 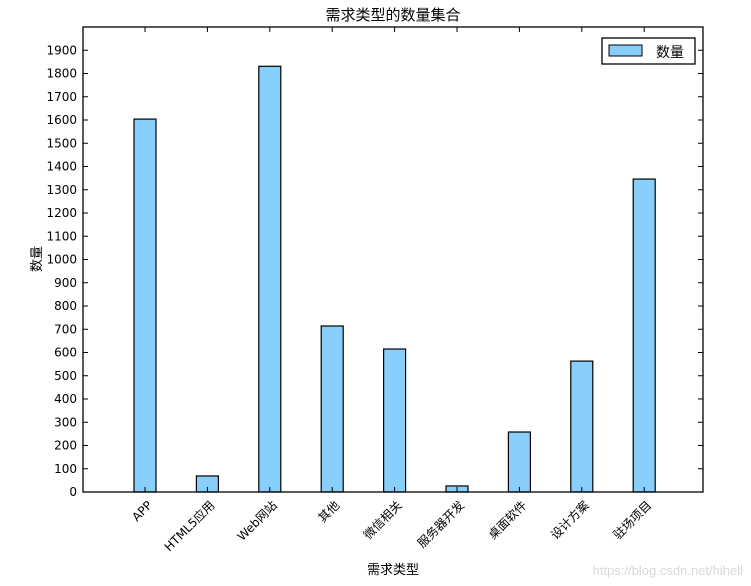 What do you see at coordinates (65, 469) in the screenshot?
I see `y-tick-label: 100` at bounding box center [65, 469].